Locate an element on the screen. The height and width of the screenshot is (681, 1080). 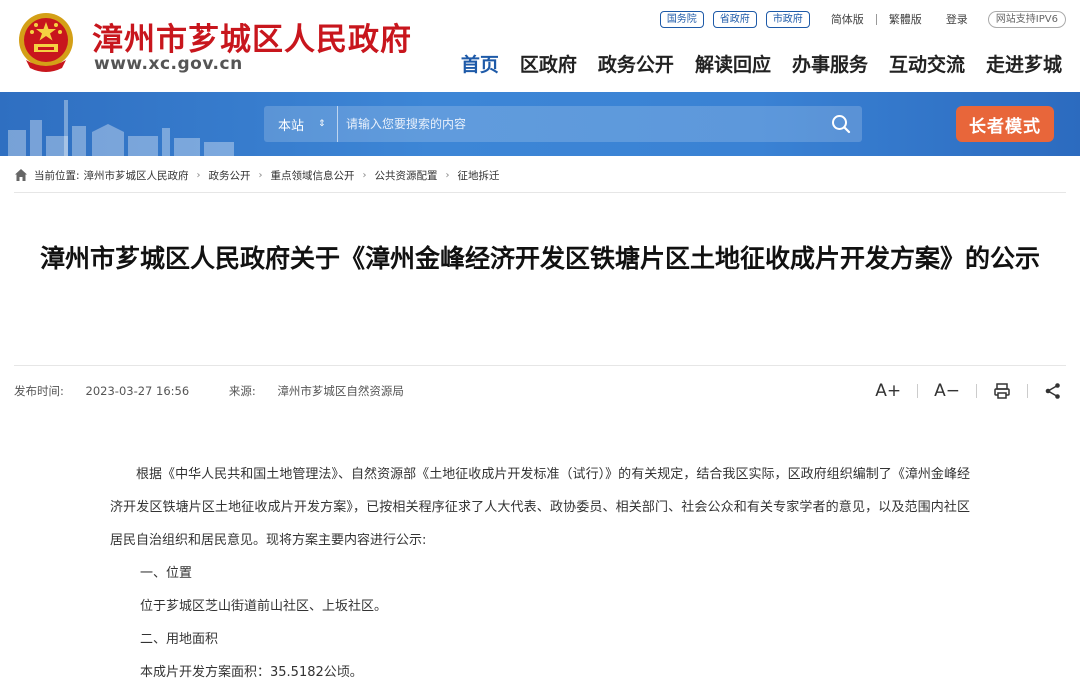
breadcrumb-item-land-acquisition: 征地拆迁 is located at coordinates (479, 175).